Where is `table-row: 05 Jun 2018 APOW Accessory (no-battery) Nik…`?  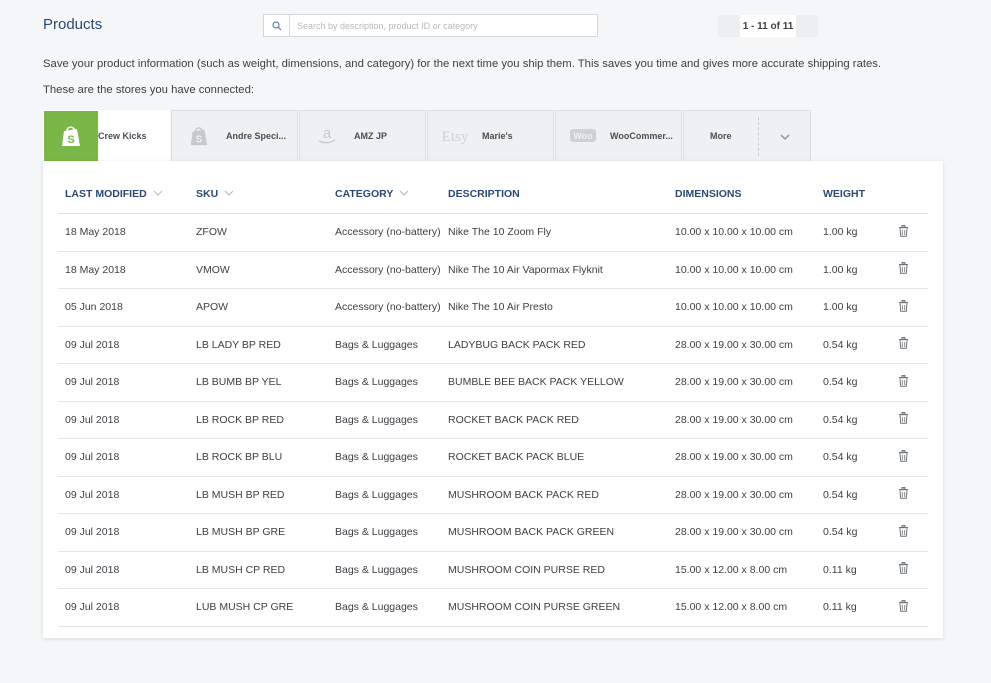 table-row: 05 Jun 2018 APOW Accessory (no-battery) Nik… is located at coordinates (493, 307).